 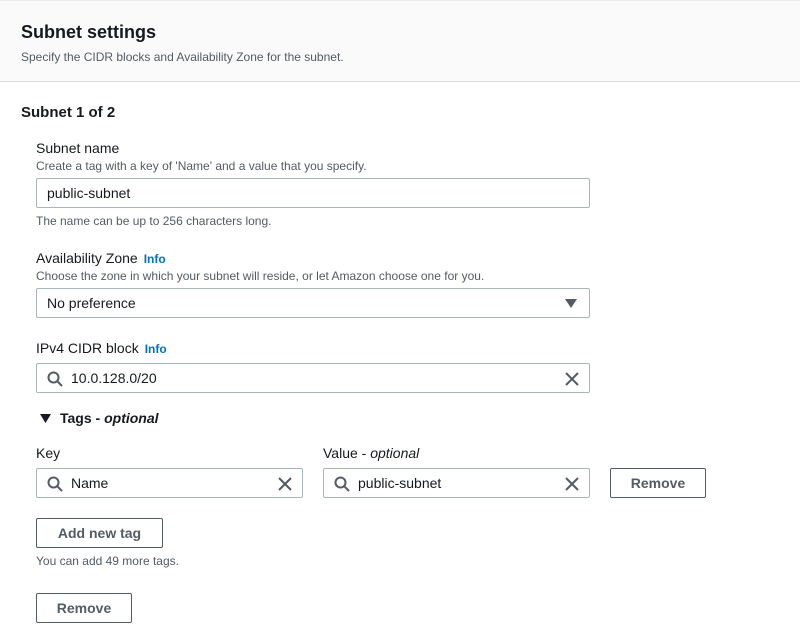 What do you see at coordinates (169, 483) in the screenshot?
I see `tag-key-input: Name` at bounding box center [169, 483].